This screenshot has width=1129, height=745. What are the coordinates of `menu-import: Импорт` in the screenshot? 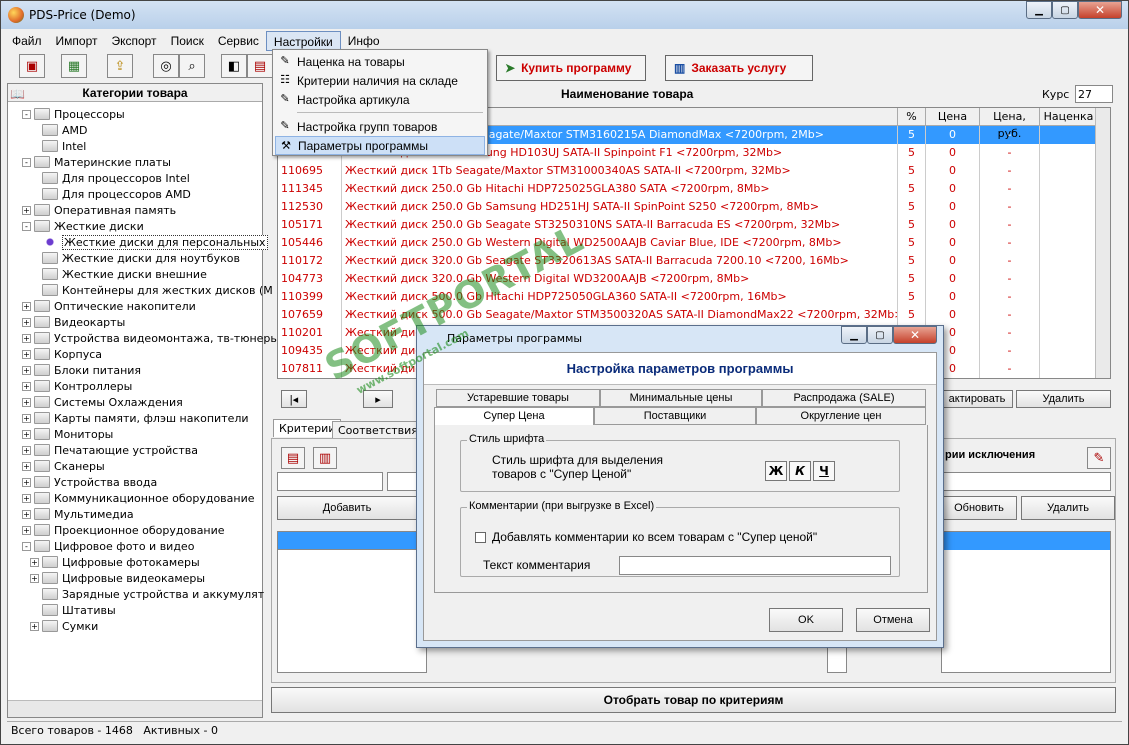 It's located at (77, 41).